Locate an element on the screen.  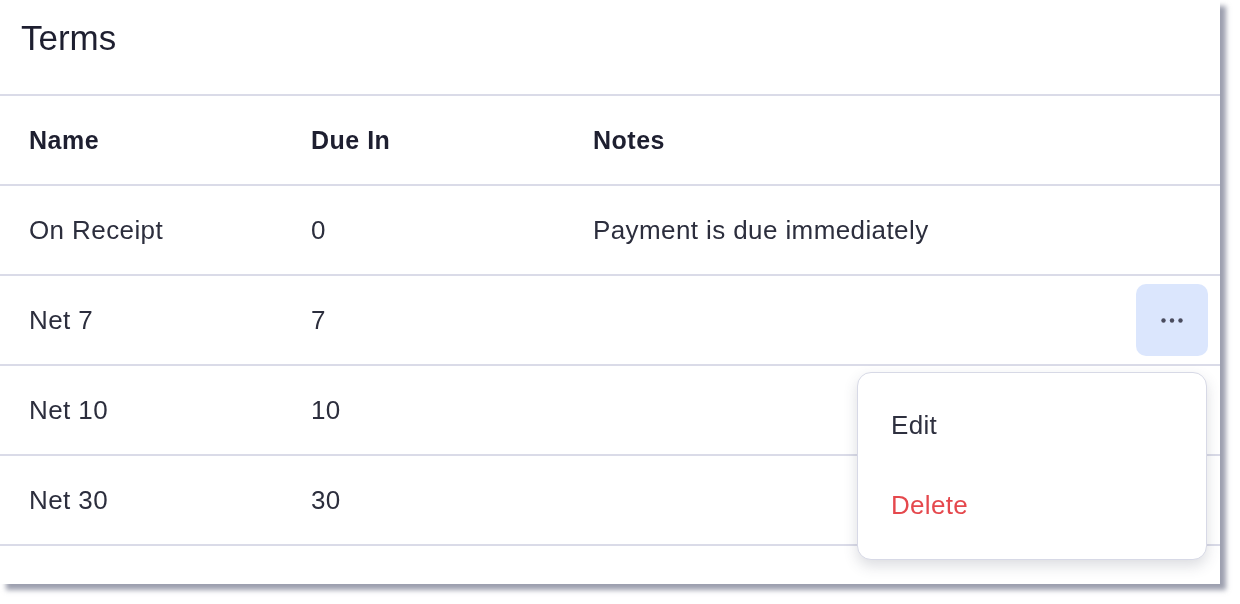
table-cell-text: 30 is located at coordinates (326, 500).